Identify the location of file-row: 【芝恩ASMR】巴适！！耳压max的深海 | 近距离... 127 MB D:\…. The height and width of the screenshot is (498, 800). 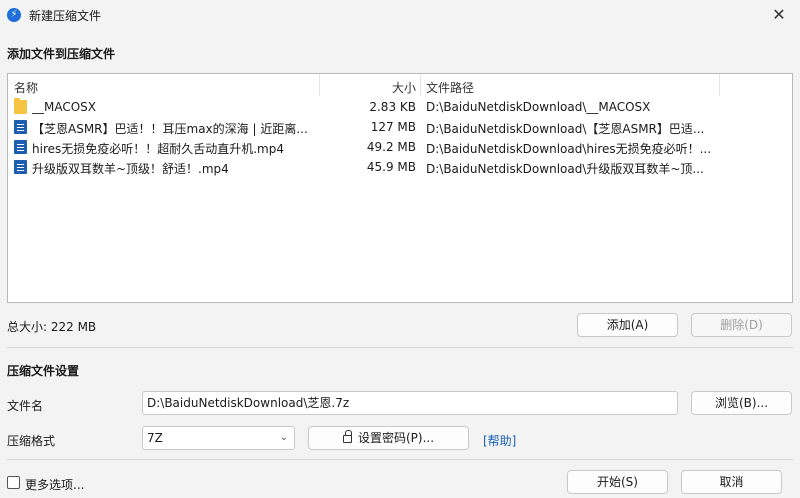
(400, 127).